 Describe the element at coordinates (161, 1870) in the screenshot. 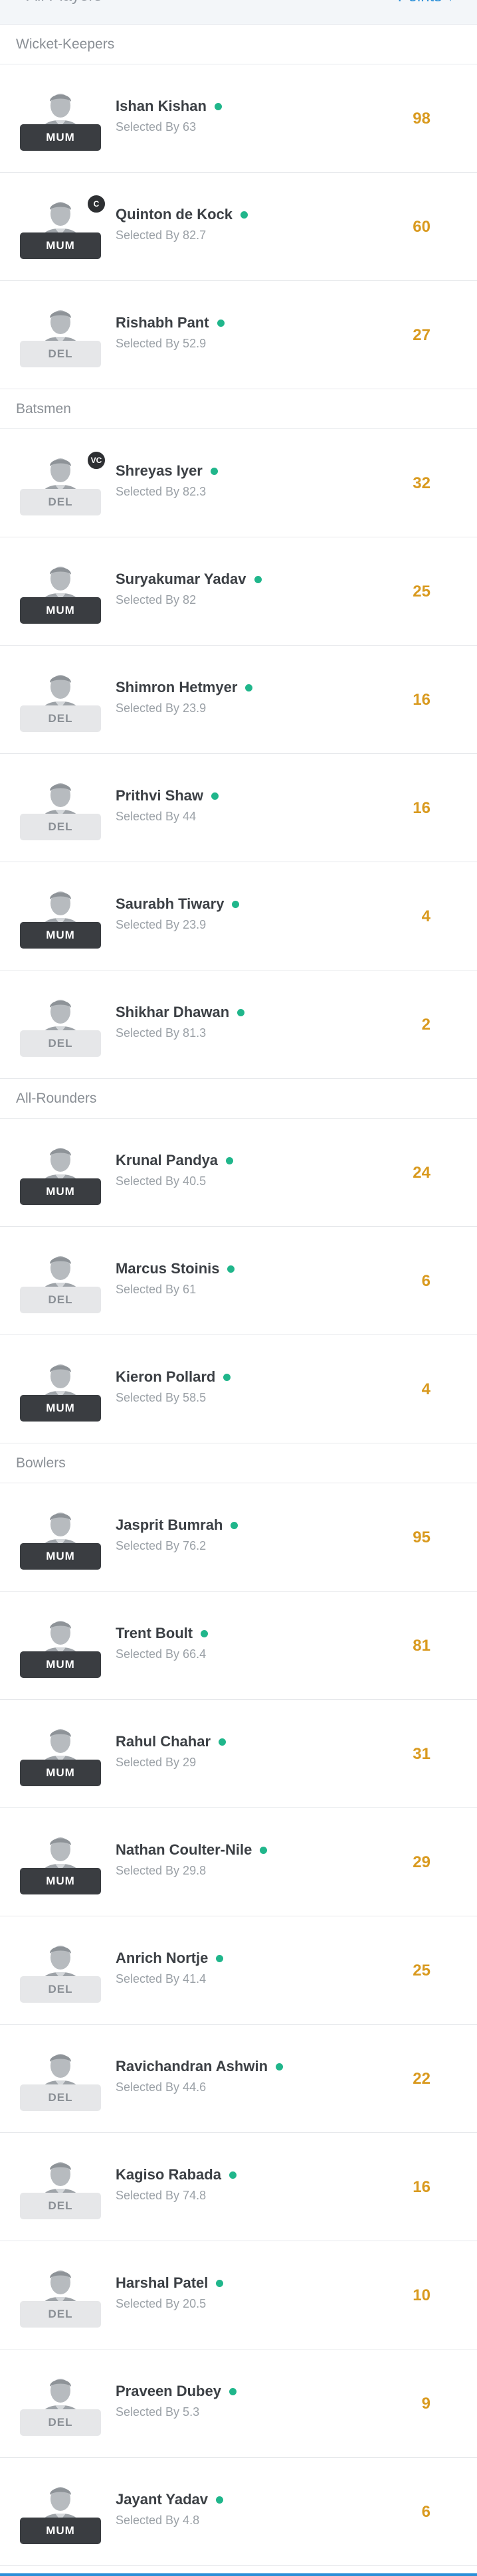

I see `selected-by: Selected By 29.8` at that location.